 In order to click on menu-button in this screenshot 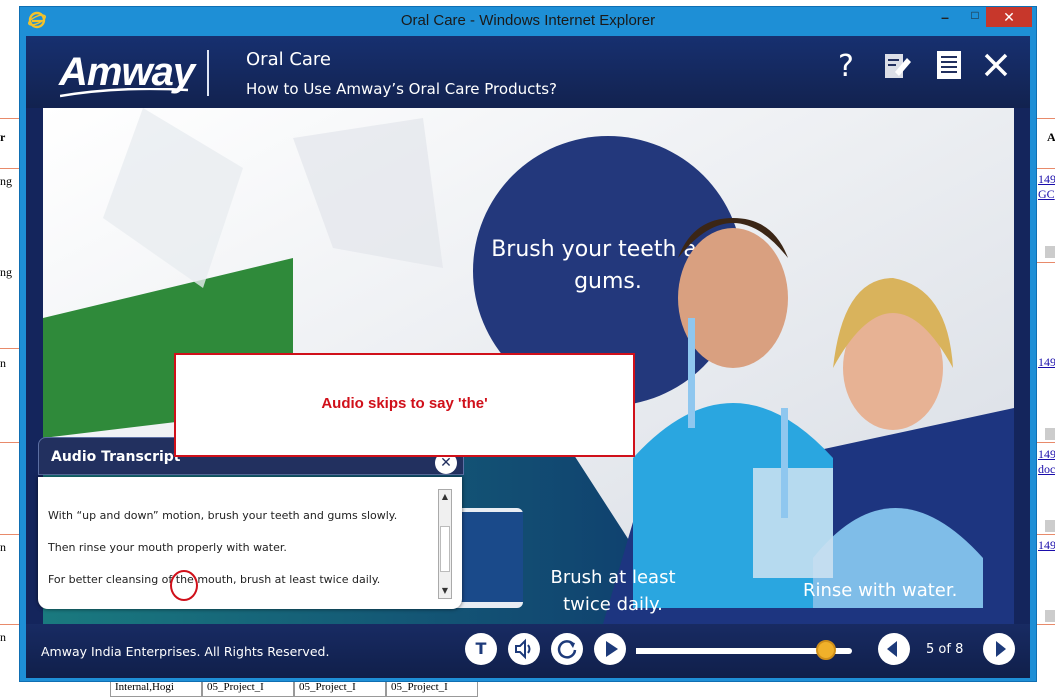, I will do `click(949, 67)`.